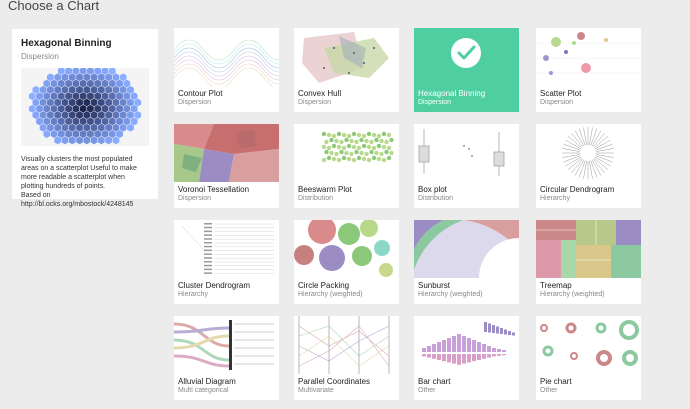  I want to click on chart-card-convex-hull: Convex Hull Dispersion, so click(346, 70).